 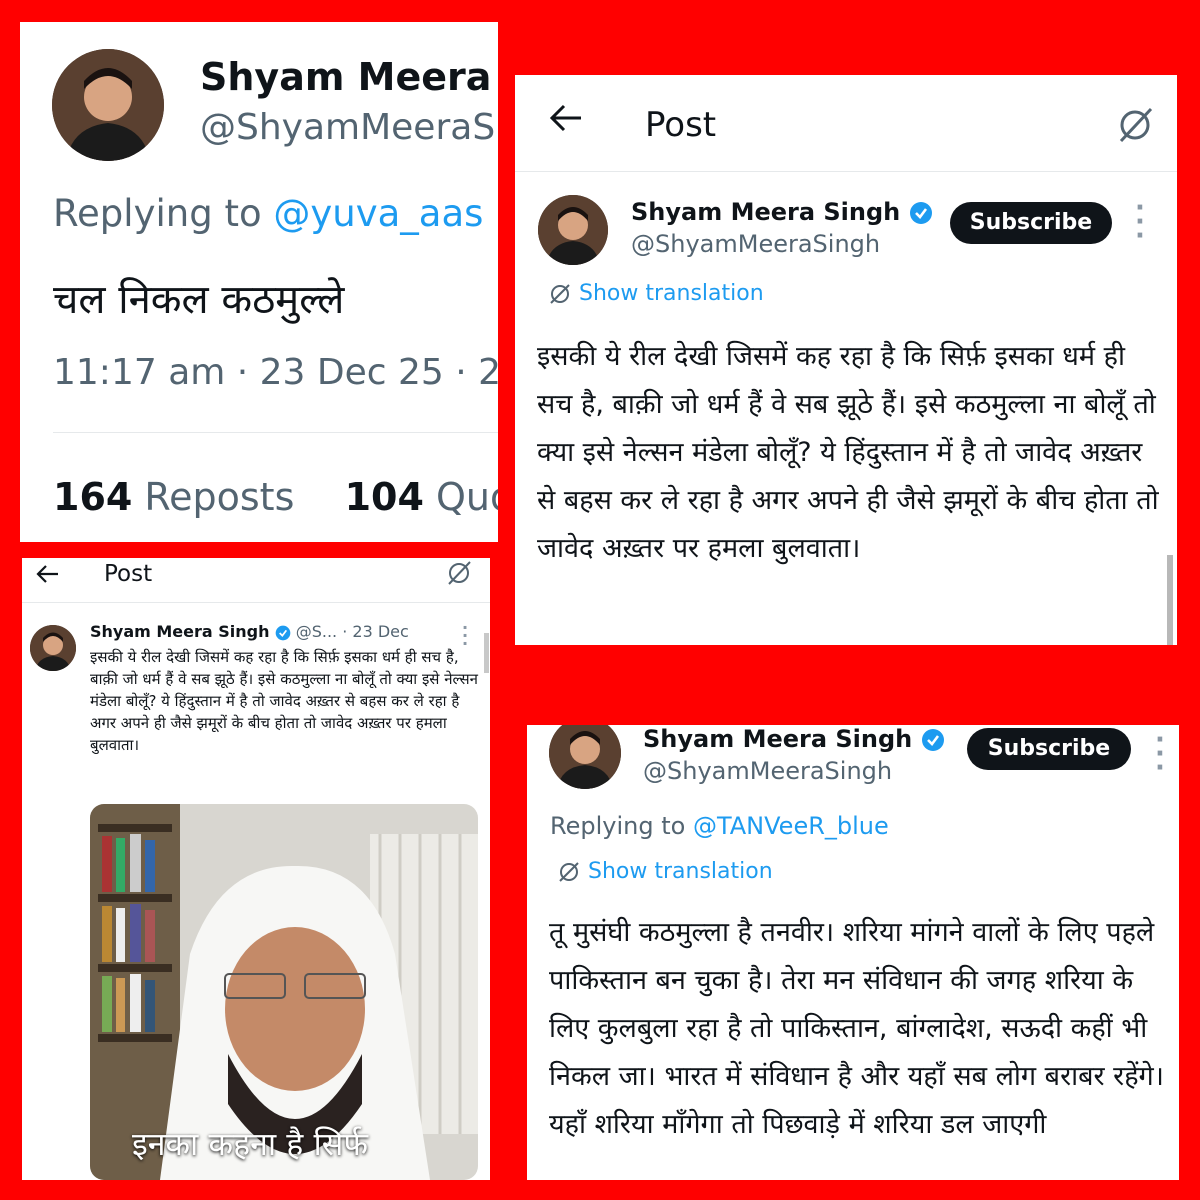 What do you see at coordinates (467, 497) in the screenshot?
I see `quotes-label: Quo` at bounding box center [467, 497].